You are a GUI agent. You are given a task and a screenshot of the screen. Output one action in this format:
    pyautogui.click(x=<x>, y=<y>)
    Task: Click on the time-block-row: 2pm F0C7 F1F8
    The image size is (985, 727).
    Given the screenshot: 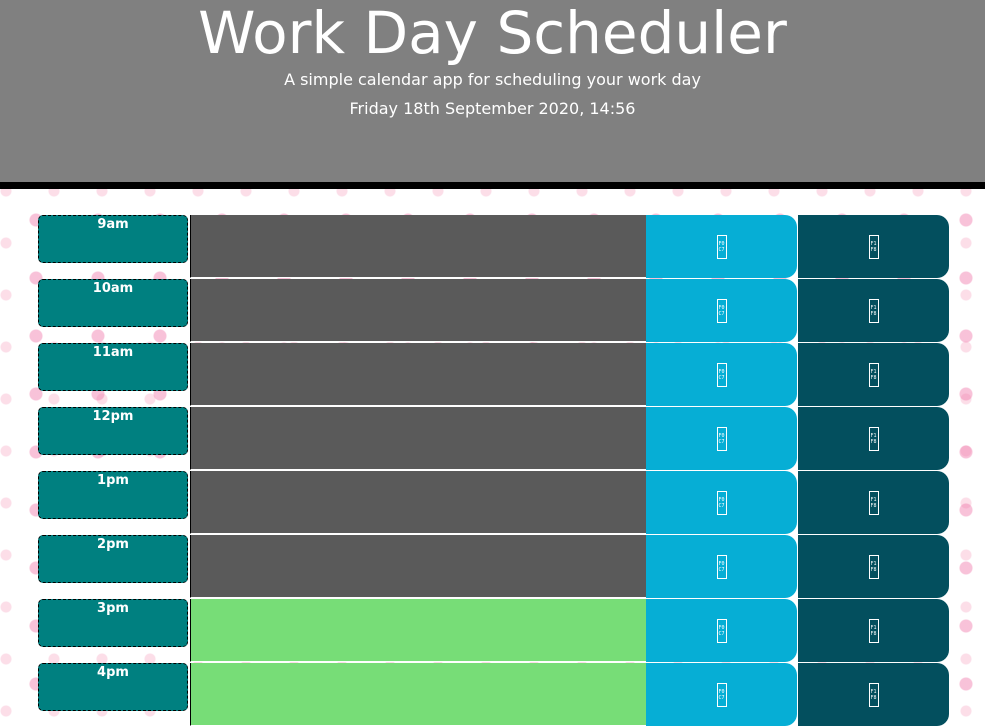 What is the action you would take?
    pyautogui.click(x=494, y=567)
    